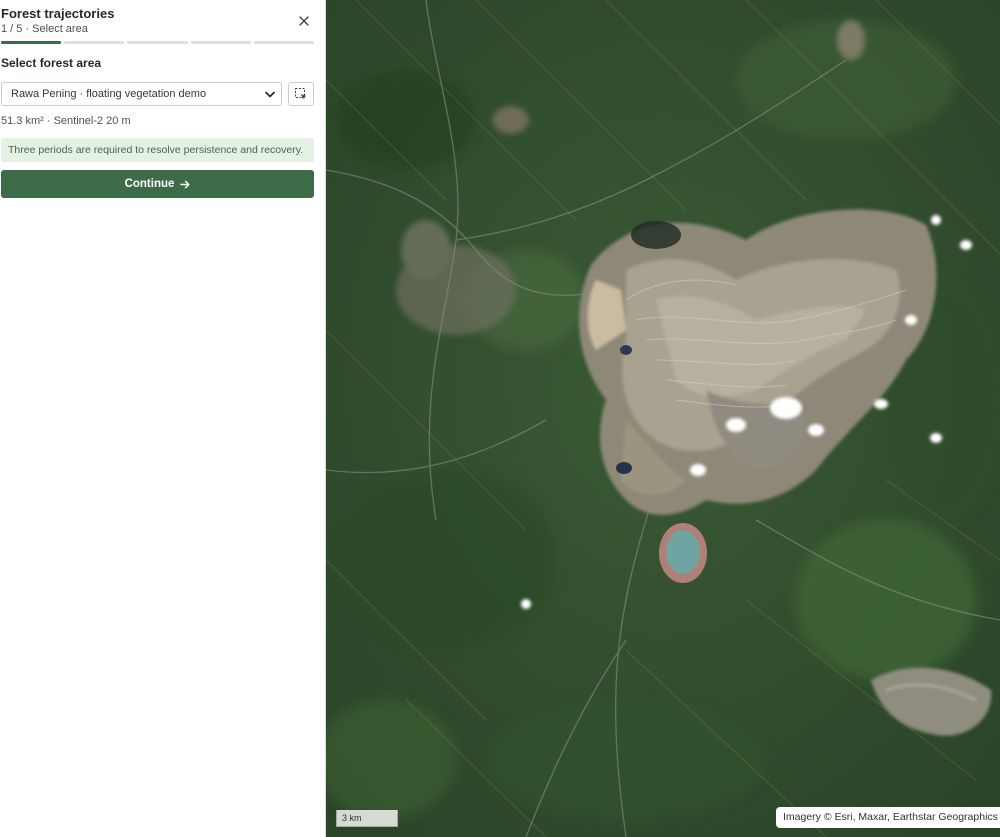 Image resolution: width=1000 pixels, height=837 pixels. Describe the element at coordinates (367, 818) in the screenshot. I see `map-scale-bar: 3 km` at that location.